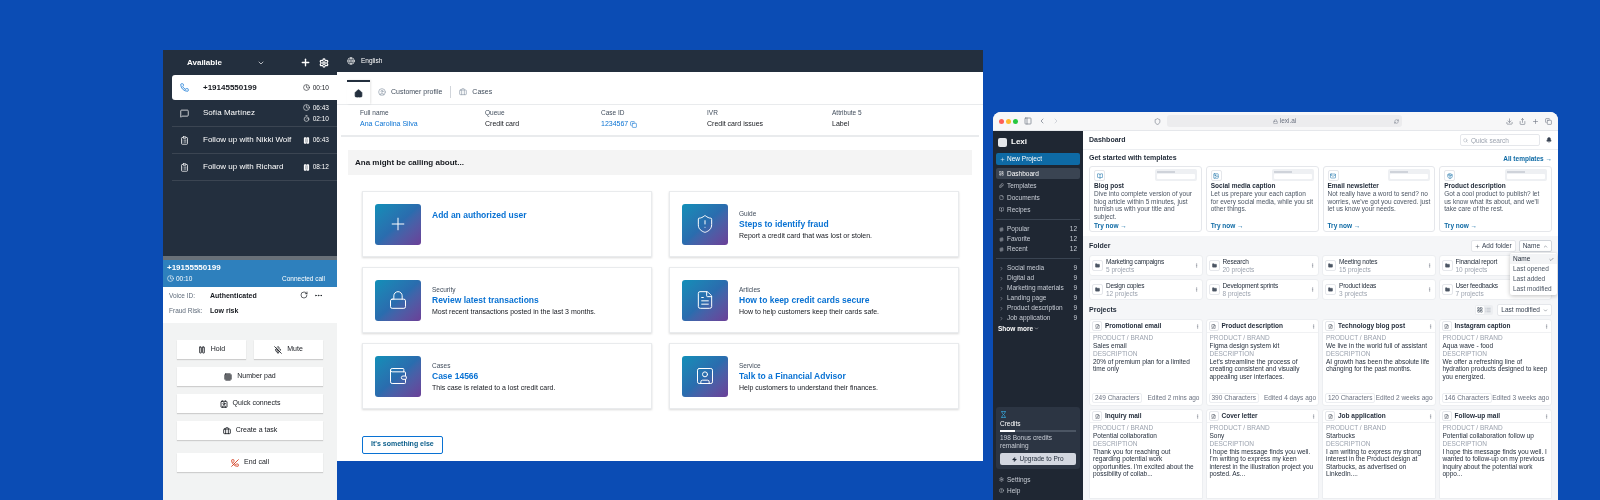  What do you see at coordinates (248, 140) in the screenshot?
I see `contact-name: Follow up with Nikki Wolf` at bounding box center [248, 140].